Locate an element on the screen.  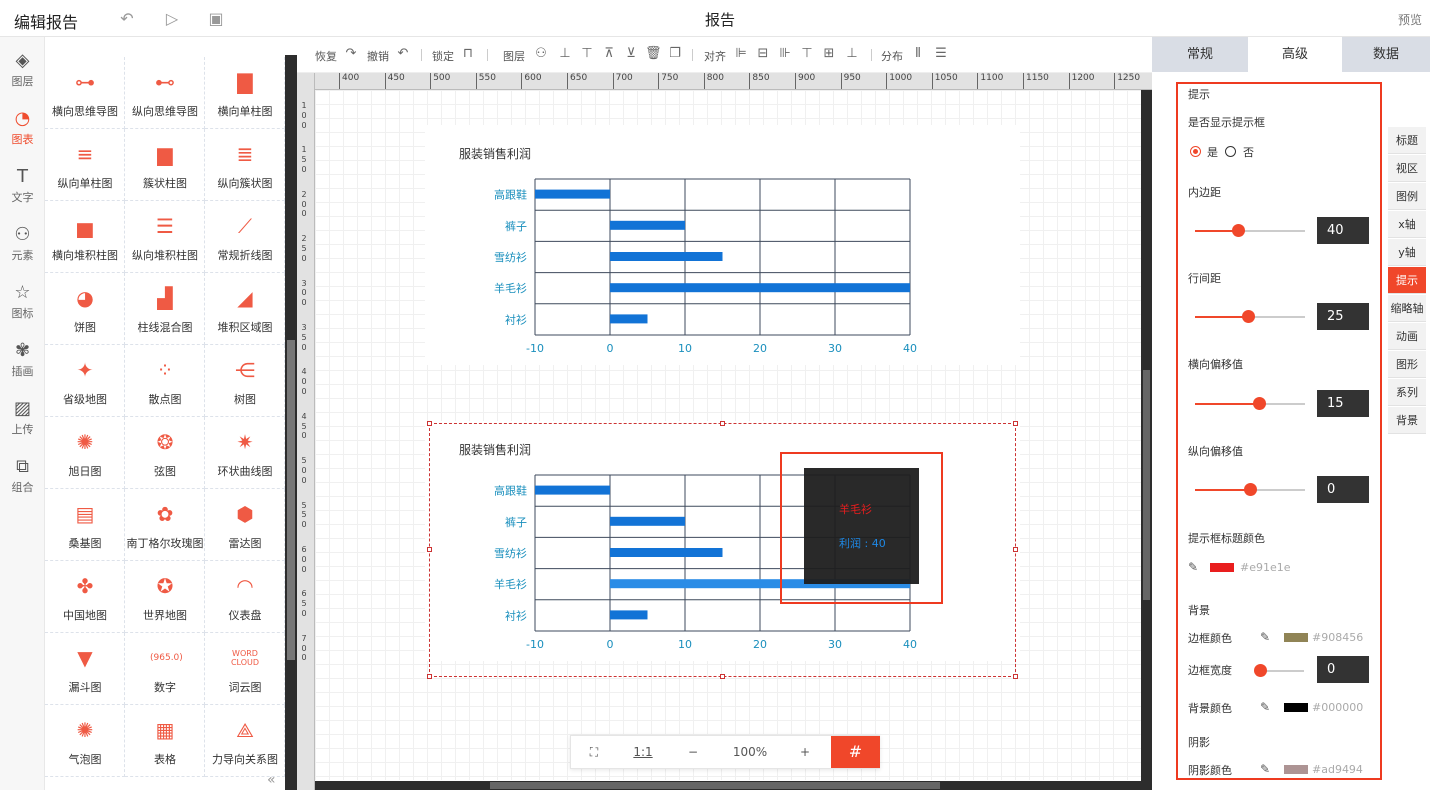
canvas-horizontal-scrollbar is located at coordinates (728, 785).